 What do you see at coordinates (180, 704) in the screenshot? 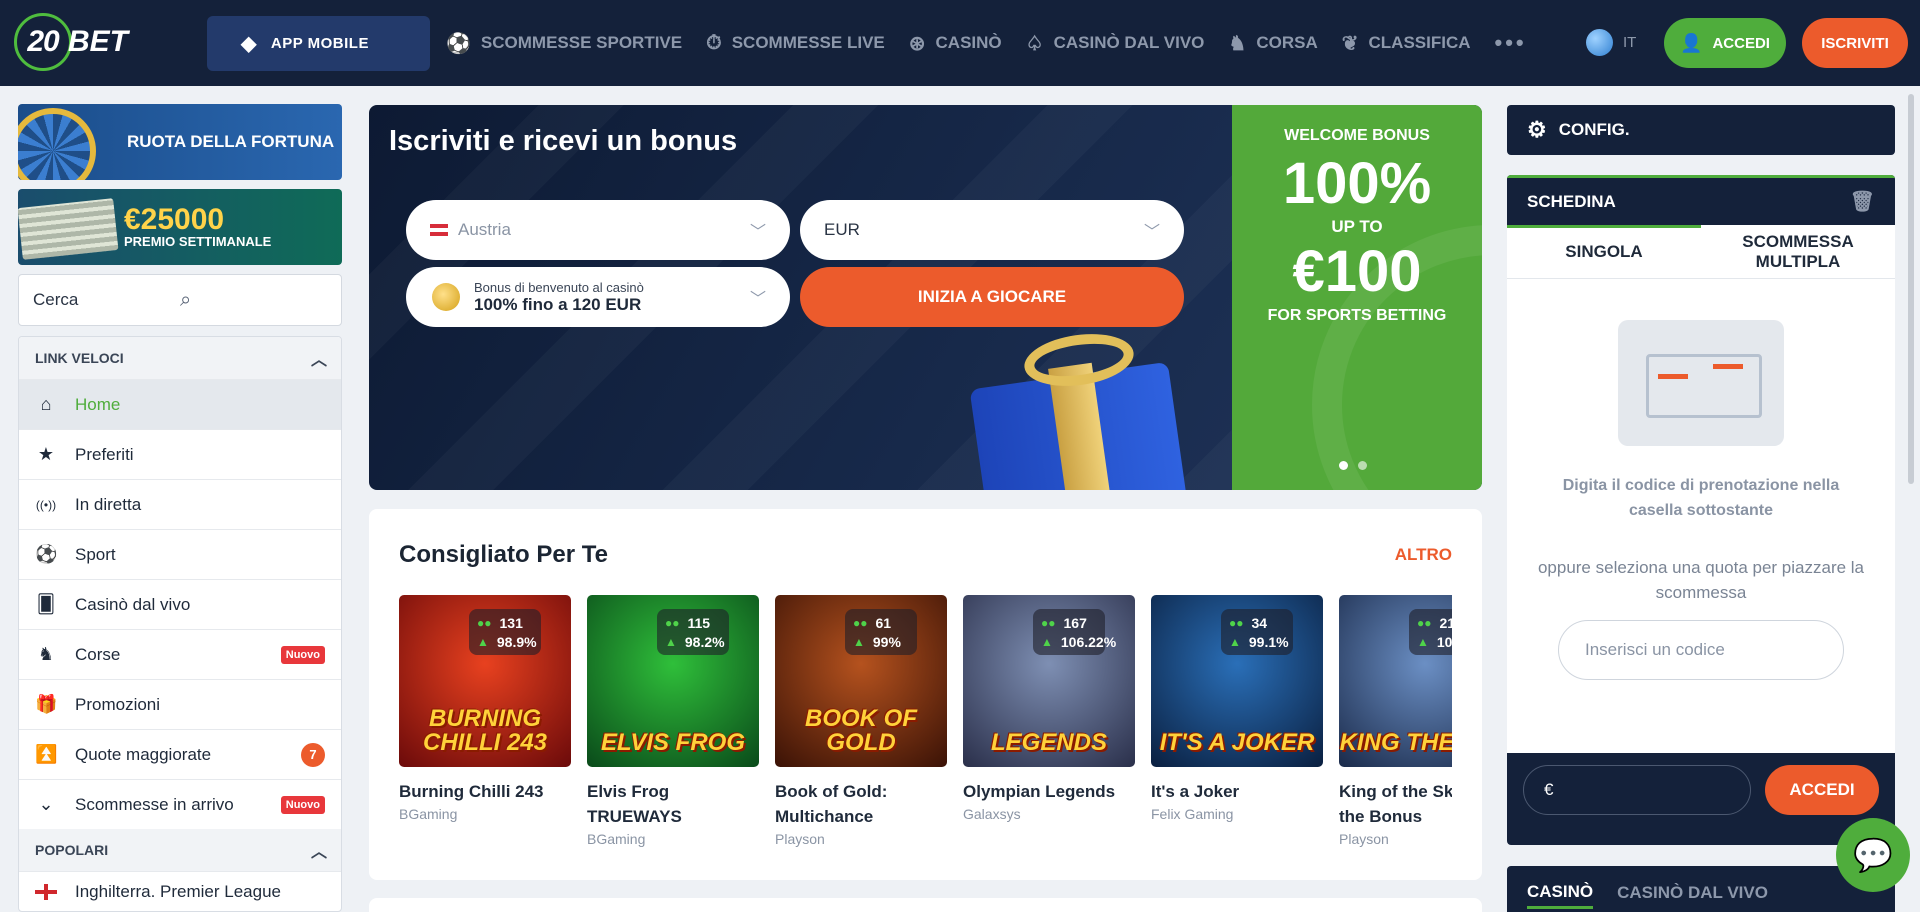
I see `sidebar-item-promotions: 🎁 Promozioni` at bounding box center [180, 704].